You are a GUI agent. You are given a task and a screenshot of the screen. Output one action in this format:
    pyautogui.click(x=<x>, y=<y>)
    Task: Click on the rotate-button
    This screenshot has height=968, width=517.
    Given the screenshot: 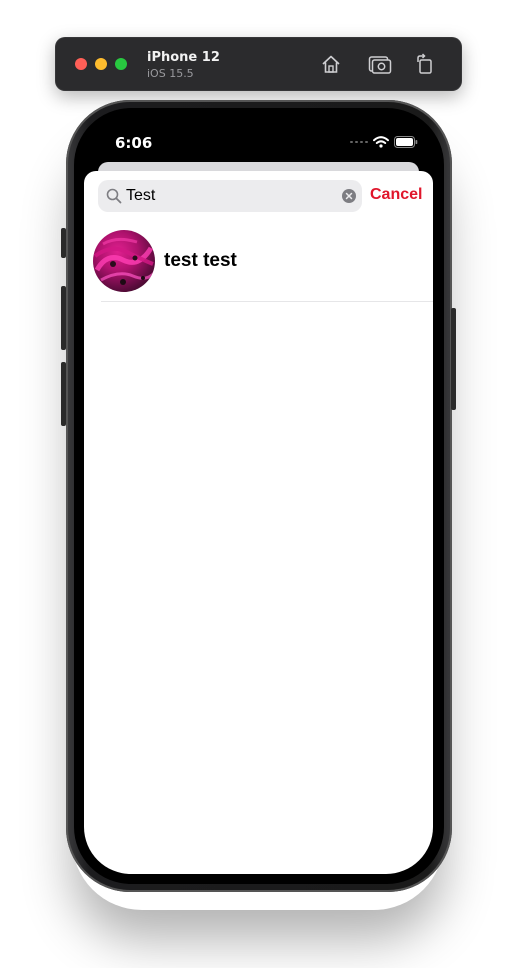 What is the action you would take?
    pyautogui.click(x=425, y=64)
    